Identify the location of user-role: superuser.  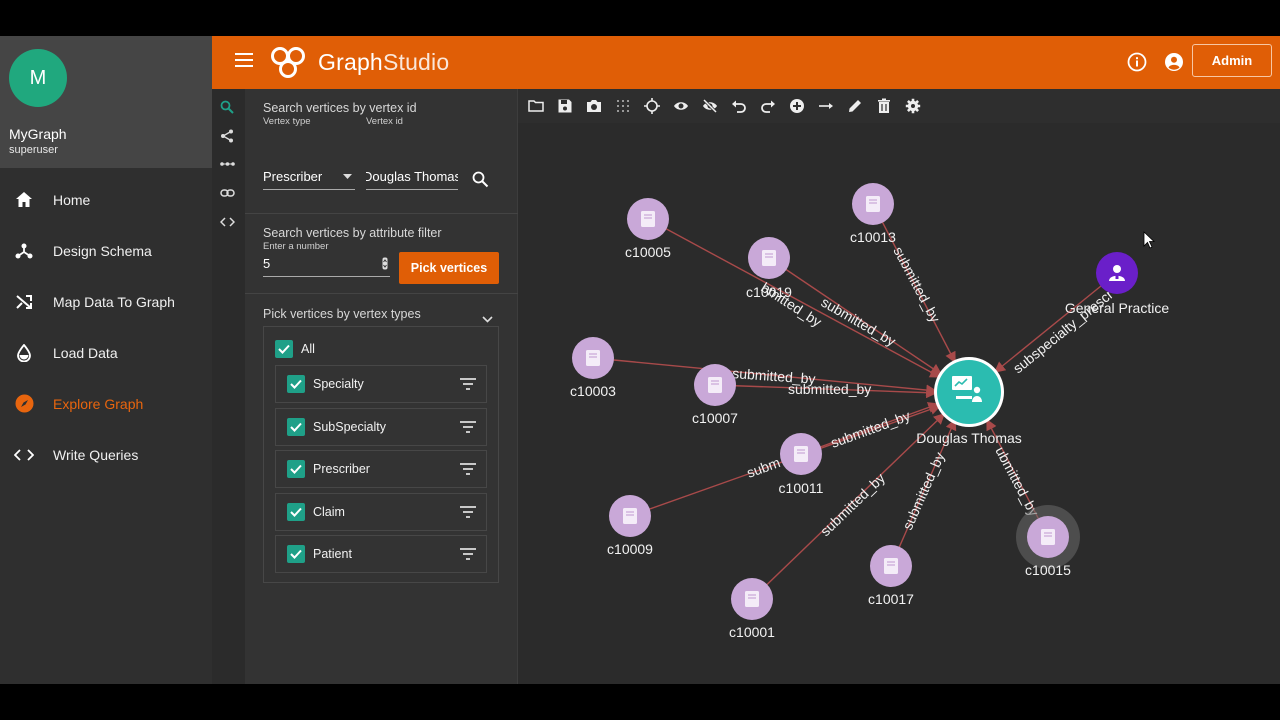
(33, 150).